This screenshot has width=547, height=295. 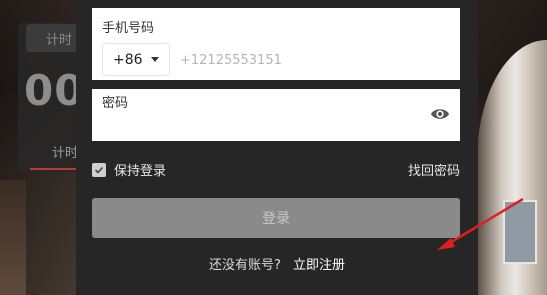 What do you see at coordinates (264, 126) in the screenshot?
I see `password-input` at bounding box center [264, 126].